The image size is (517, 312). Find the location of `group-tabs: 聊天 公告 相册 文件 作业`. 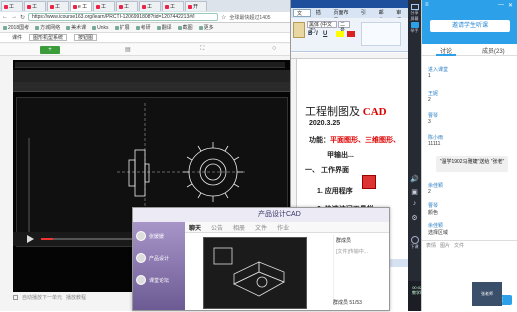

group-tabs: 聊天 公告 相册 文件 作业 is located at coordinates (287, 227).